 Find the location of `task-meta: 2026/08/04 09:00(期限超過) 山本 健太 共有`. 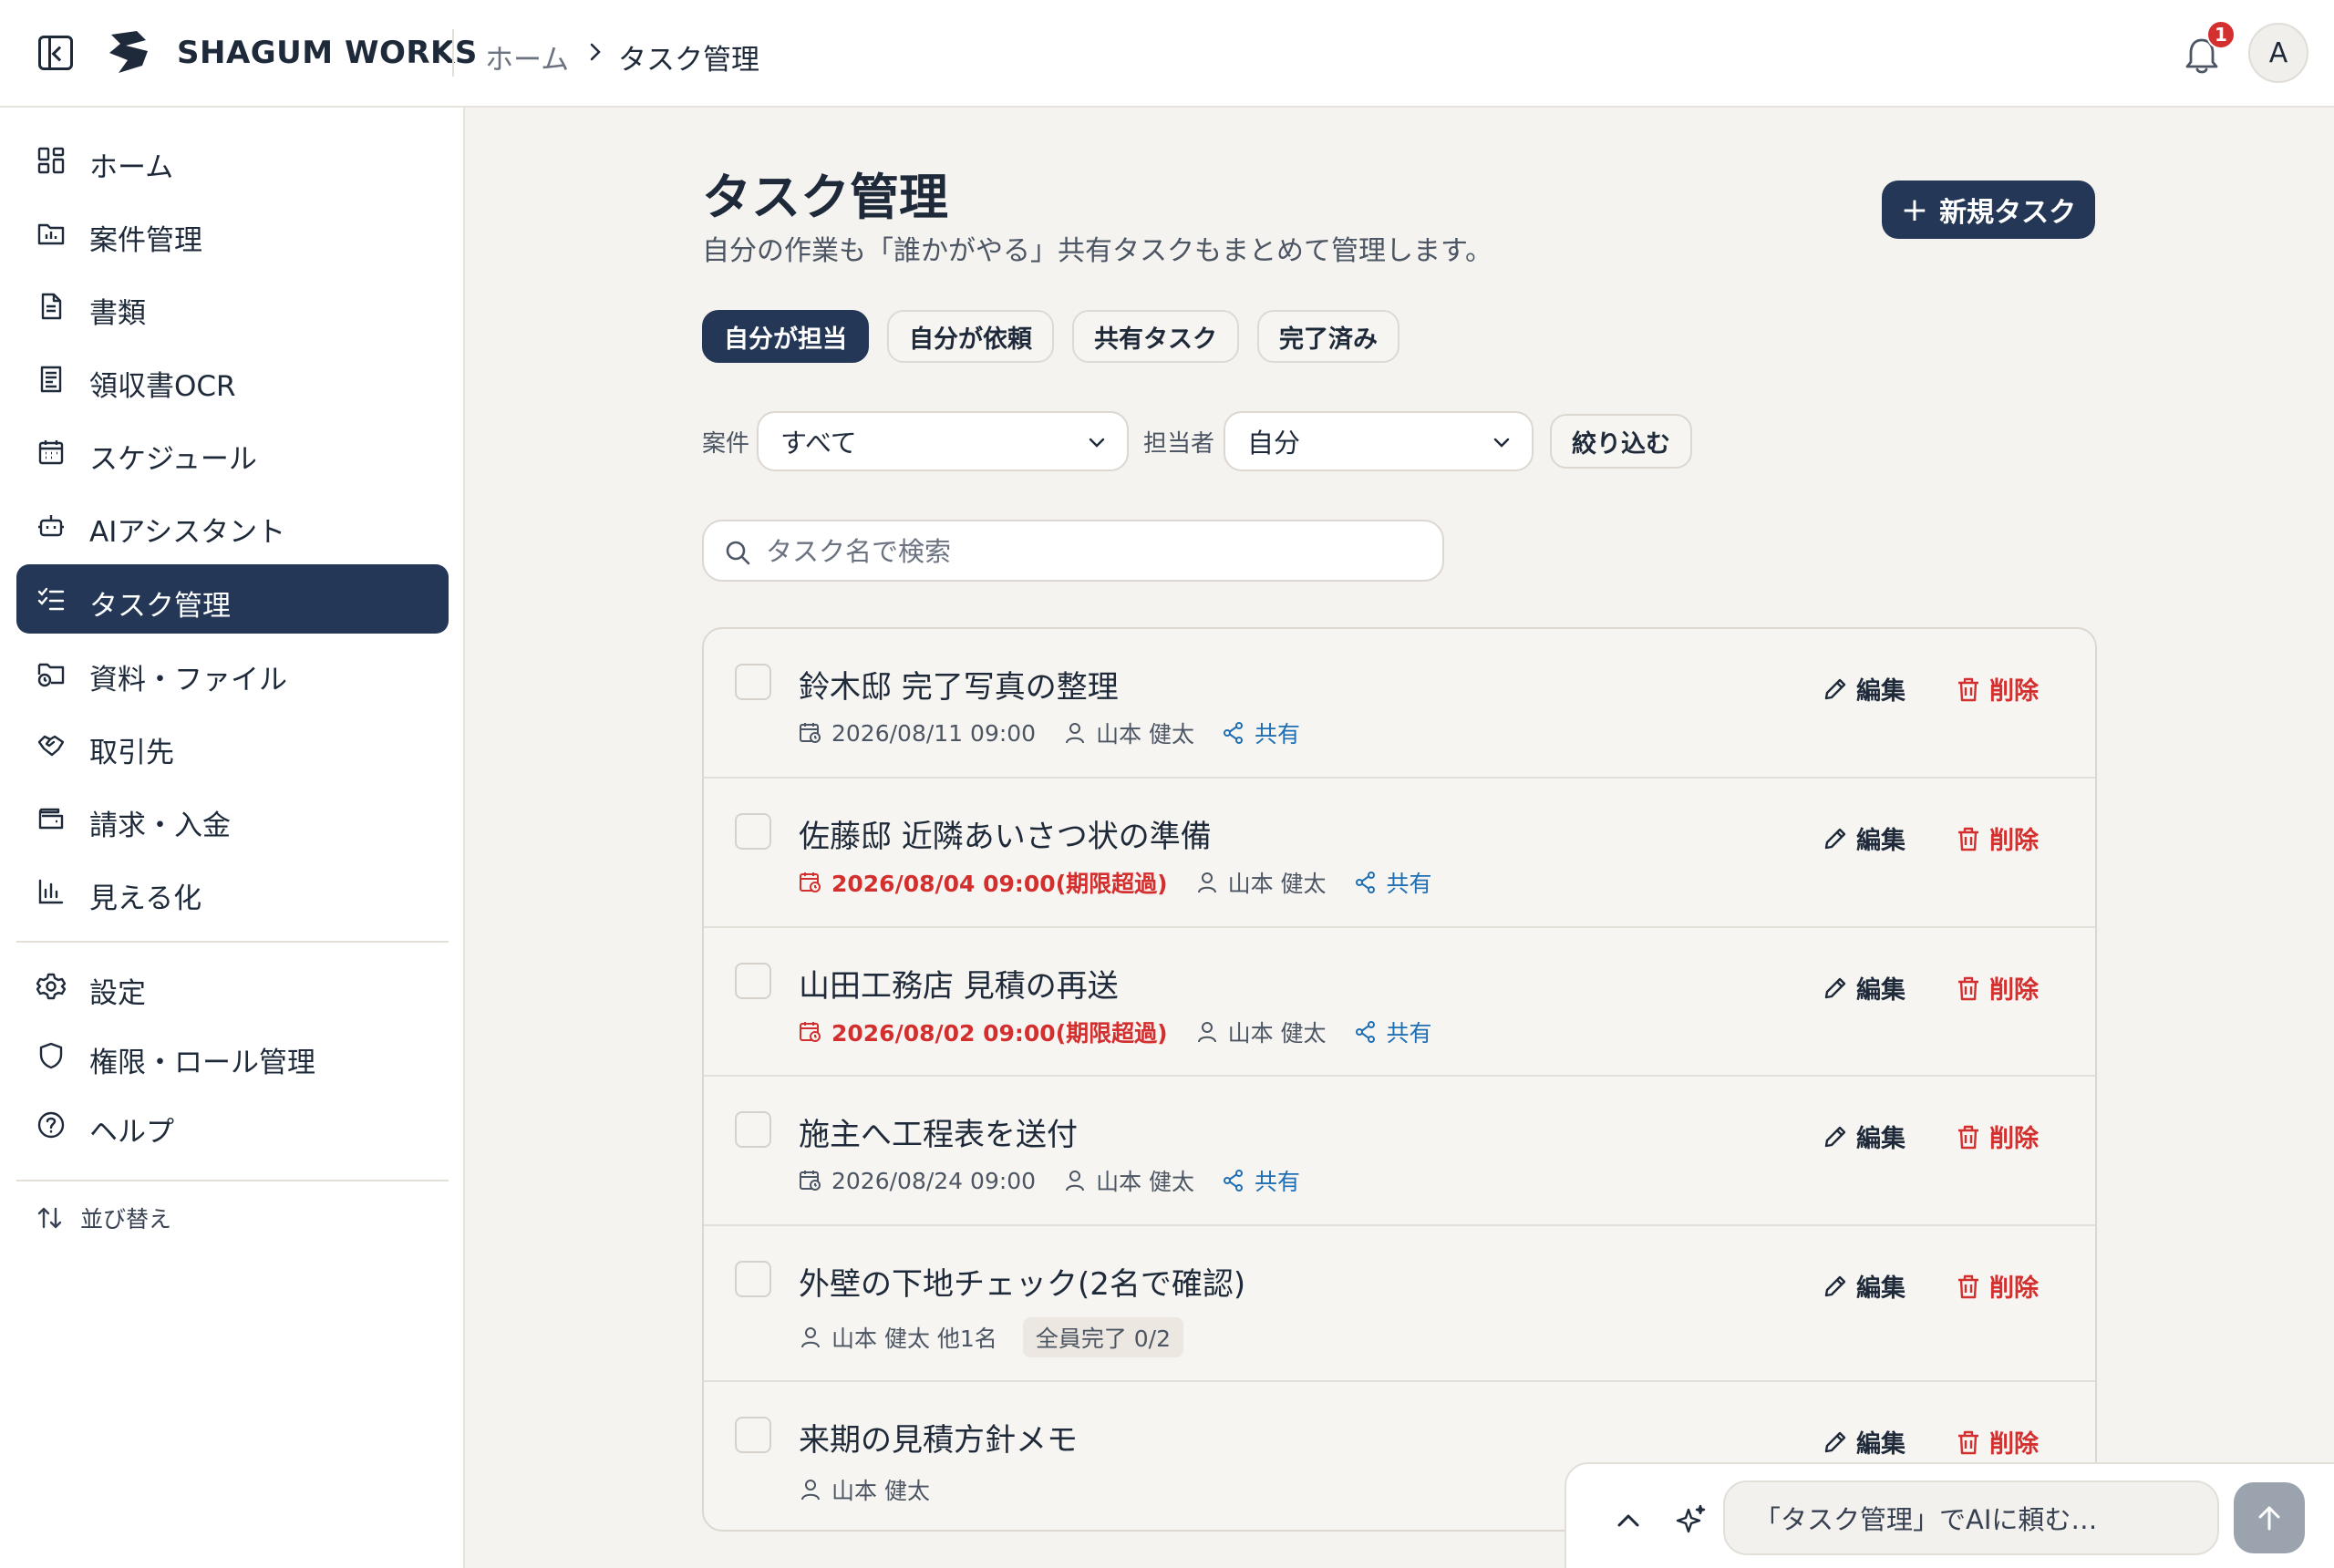

task-meta: 2026/08/04 09:00(期限超過) 山本 健太 共有 is located at coordinates (1115, 882).